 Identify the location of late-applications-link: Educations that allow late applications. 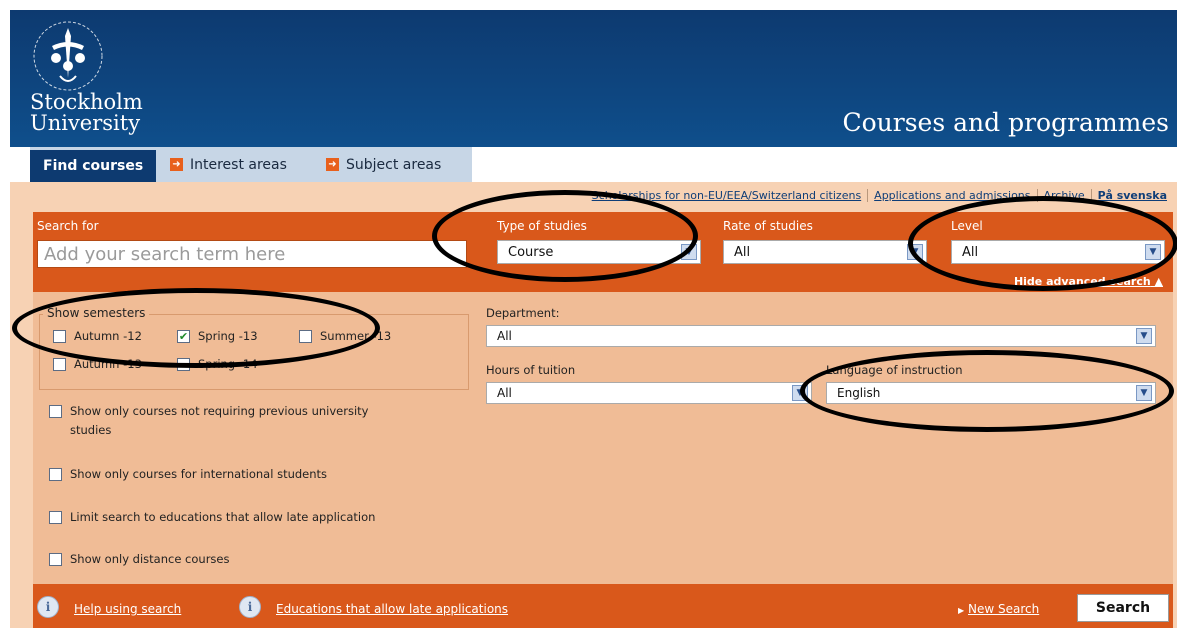
(392, 609).